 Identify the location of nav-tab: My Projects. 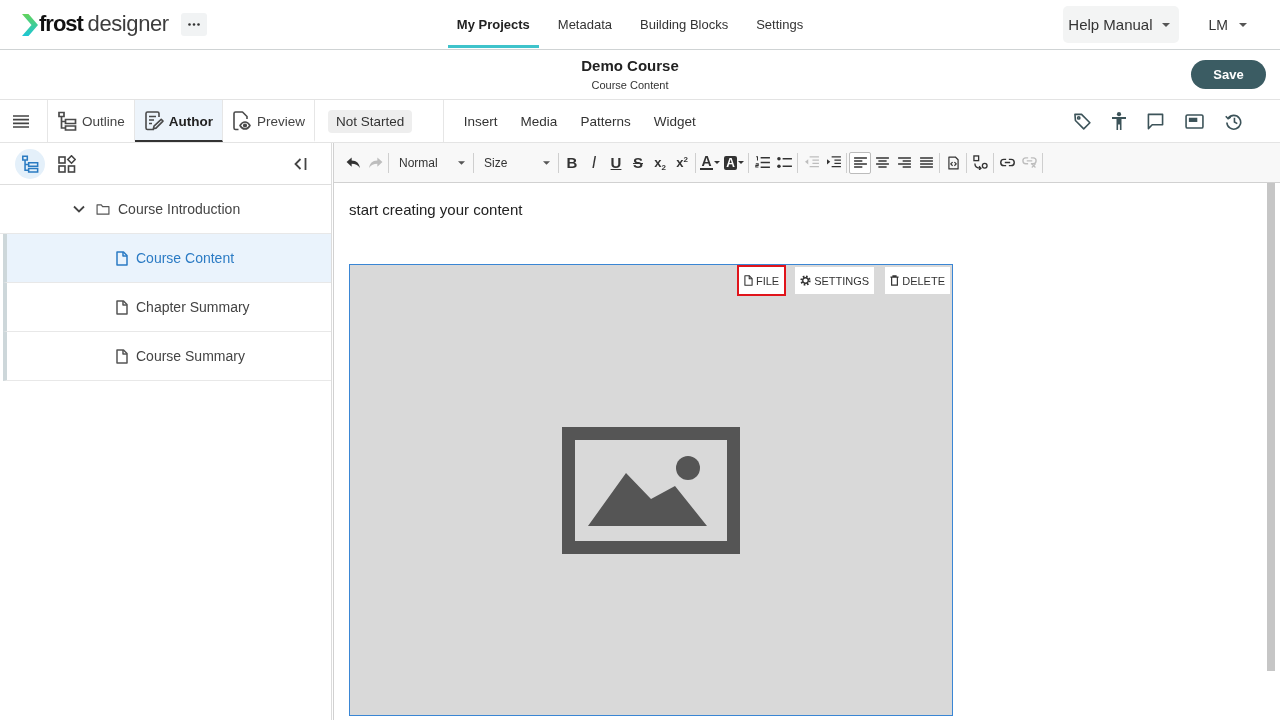
(493, 24).